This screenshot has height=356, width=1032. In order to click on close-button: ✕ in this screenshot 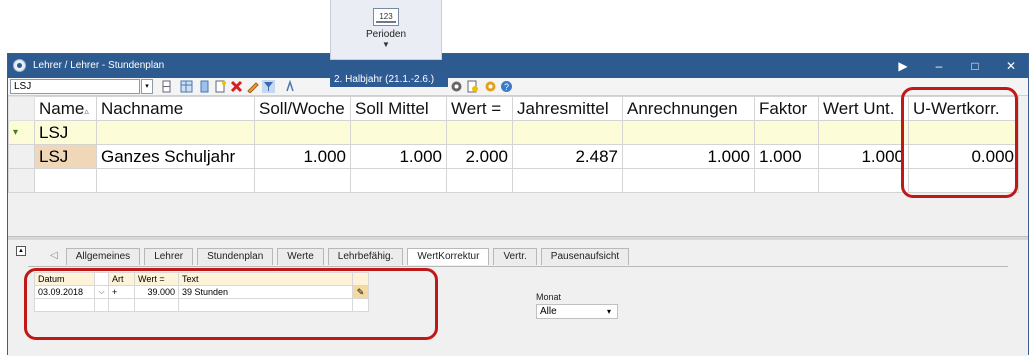, I will do `click(1011, 66)`.